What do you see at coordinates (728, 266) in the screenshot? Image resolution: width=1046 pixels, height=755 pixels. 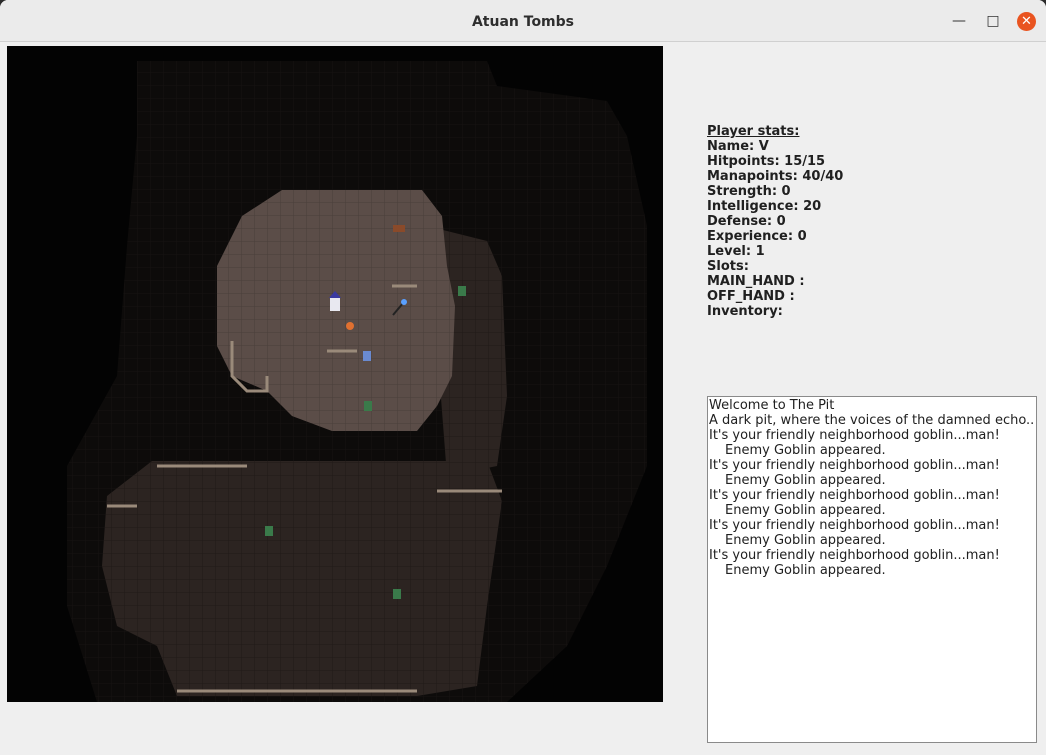 I see `stat-slots: Slots:` at bounding box center [728, 266].